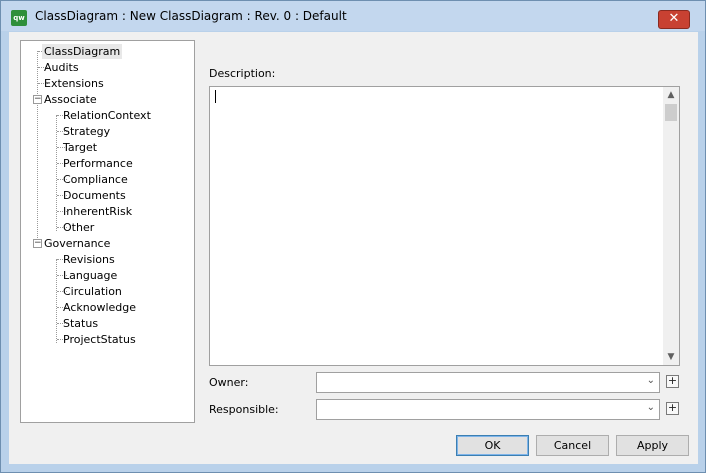 The width and height of the screenshot is (706, 473). What do you see at coordinates (98, 163) in the screenshot?
I see `tree-item-performance: Performance` at bounding box center [98, 163].